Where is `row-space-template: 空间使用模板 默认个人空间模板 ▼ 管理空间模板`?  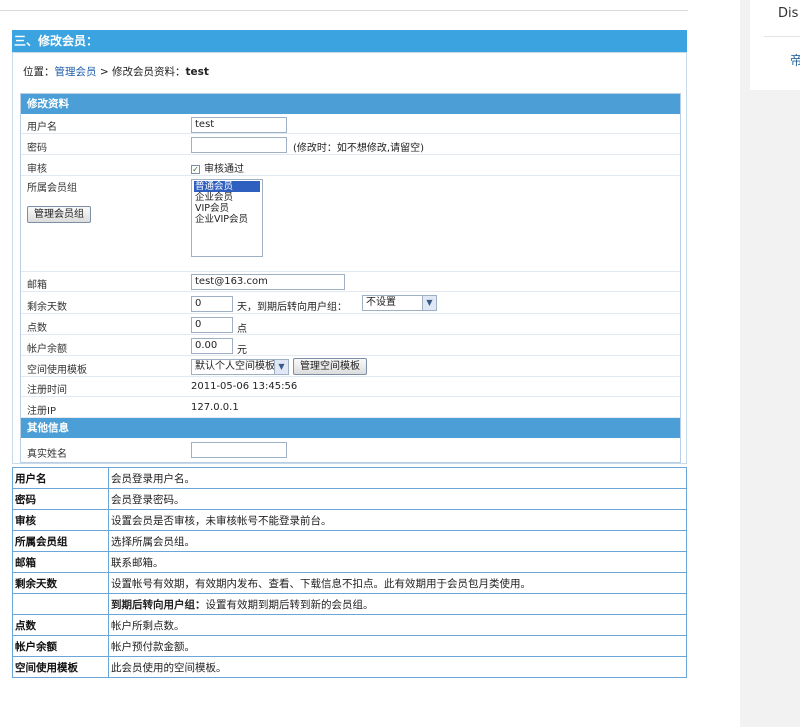
row-space-template: 空间使用模板 默认个人空间模板 ▼ 管理空间模板 is located at coordinates (350, 366).